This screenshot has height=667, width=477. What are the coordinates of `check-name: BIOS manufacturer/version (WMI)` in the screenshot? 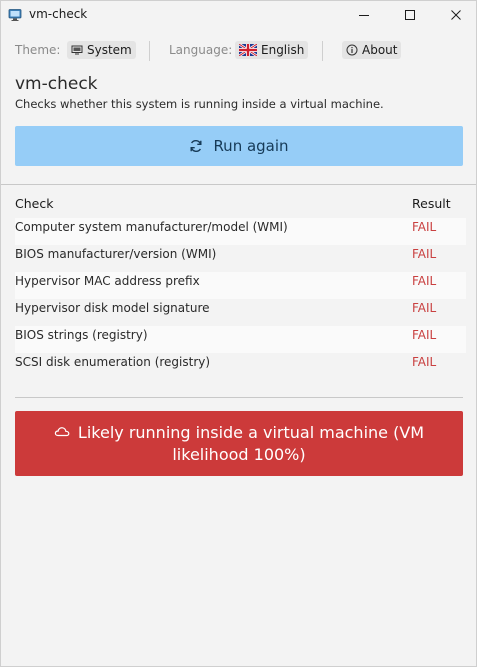 It's located at (116, 254).